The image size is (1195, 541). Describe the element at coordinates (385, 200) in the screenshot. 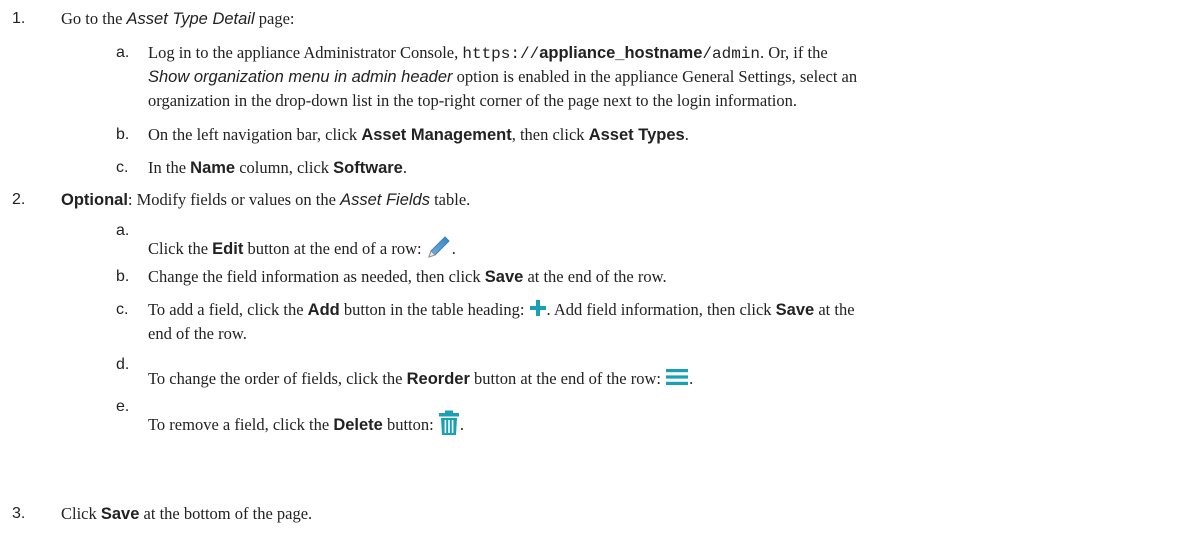

I see `table-name: Asset Fields` at that location.